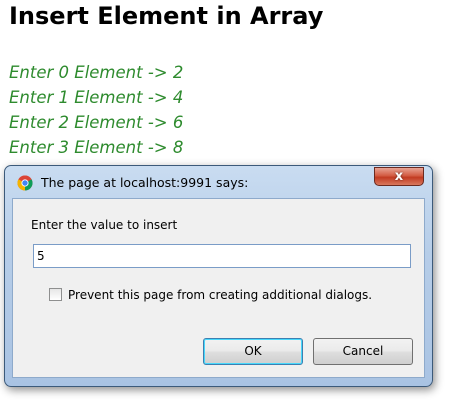 The width and height of the screenshot is (450, 412). What do you see at coordinates (96, 72) in the screenshot?
I see `element-line: Enter 0 Element -> 2` at bounding box center [96, 72].